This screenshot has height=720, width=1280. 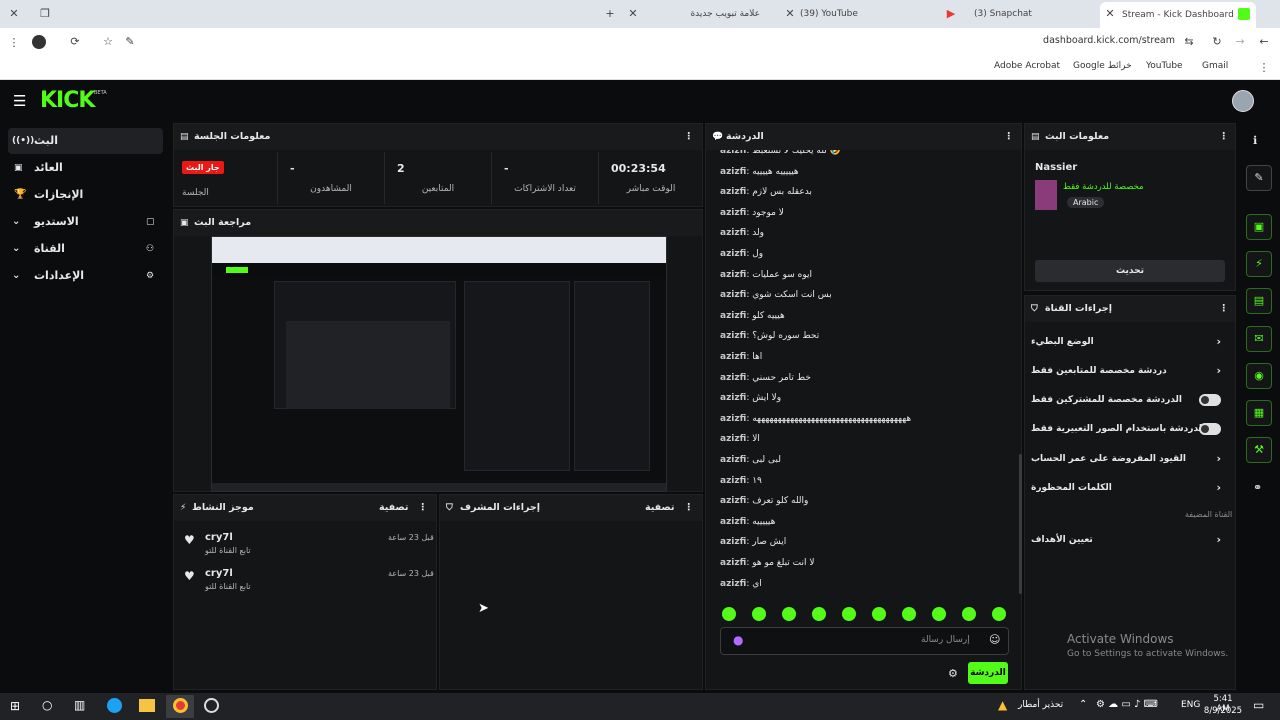 What do you see at coordinates (1178, 15) in the screenshot?
I see `tab-kick-dashboard: ✕ Stream - Kick Dashboard` at bounding box center [1178, 15].